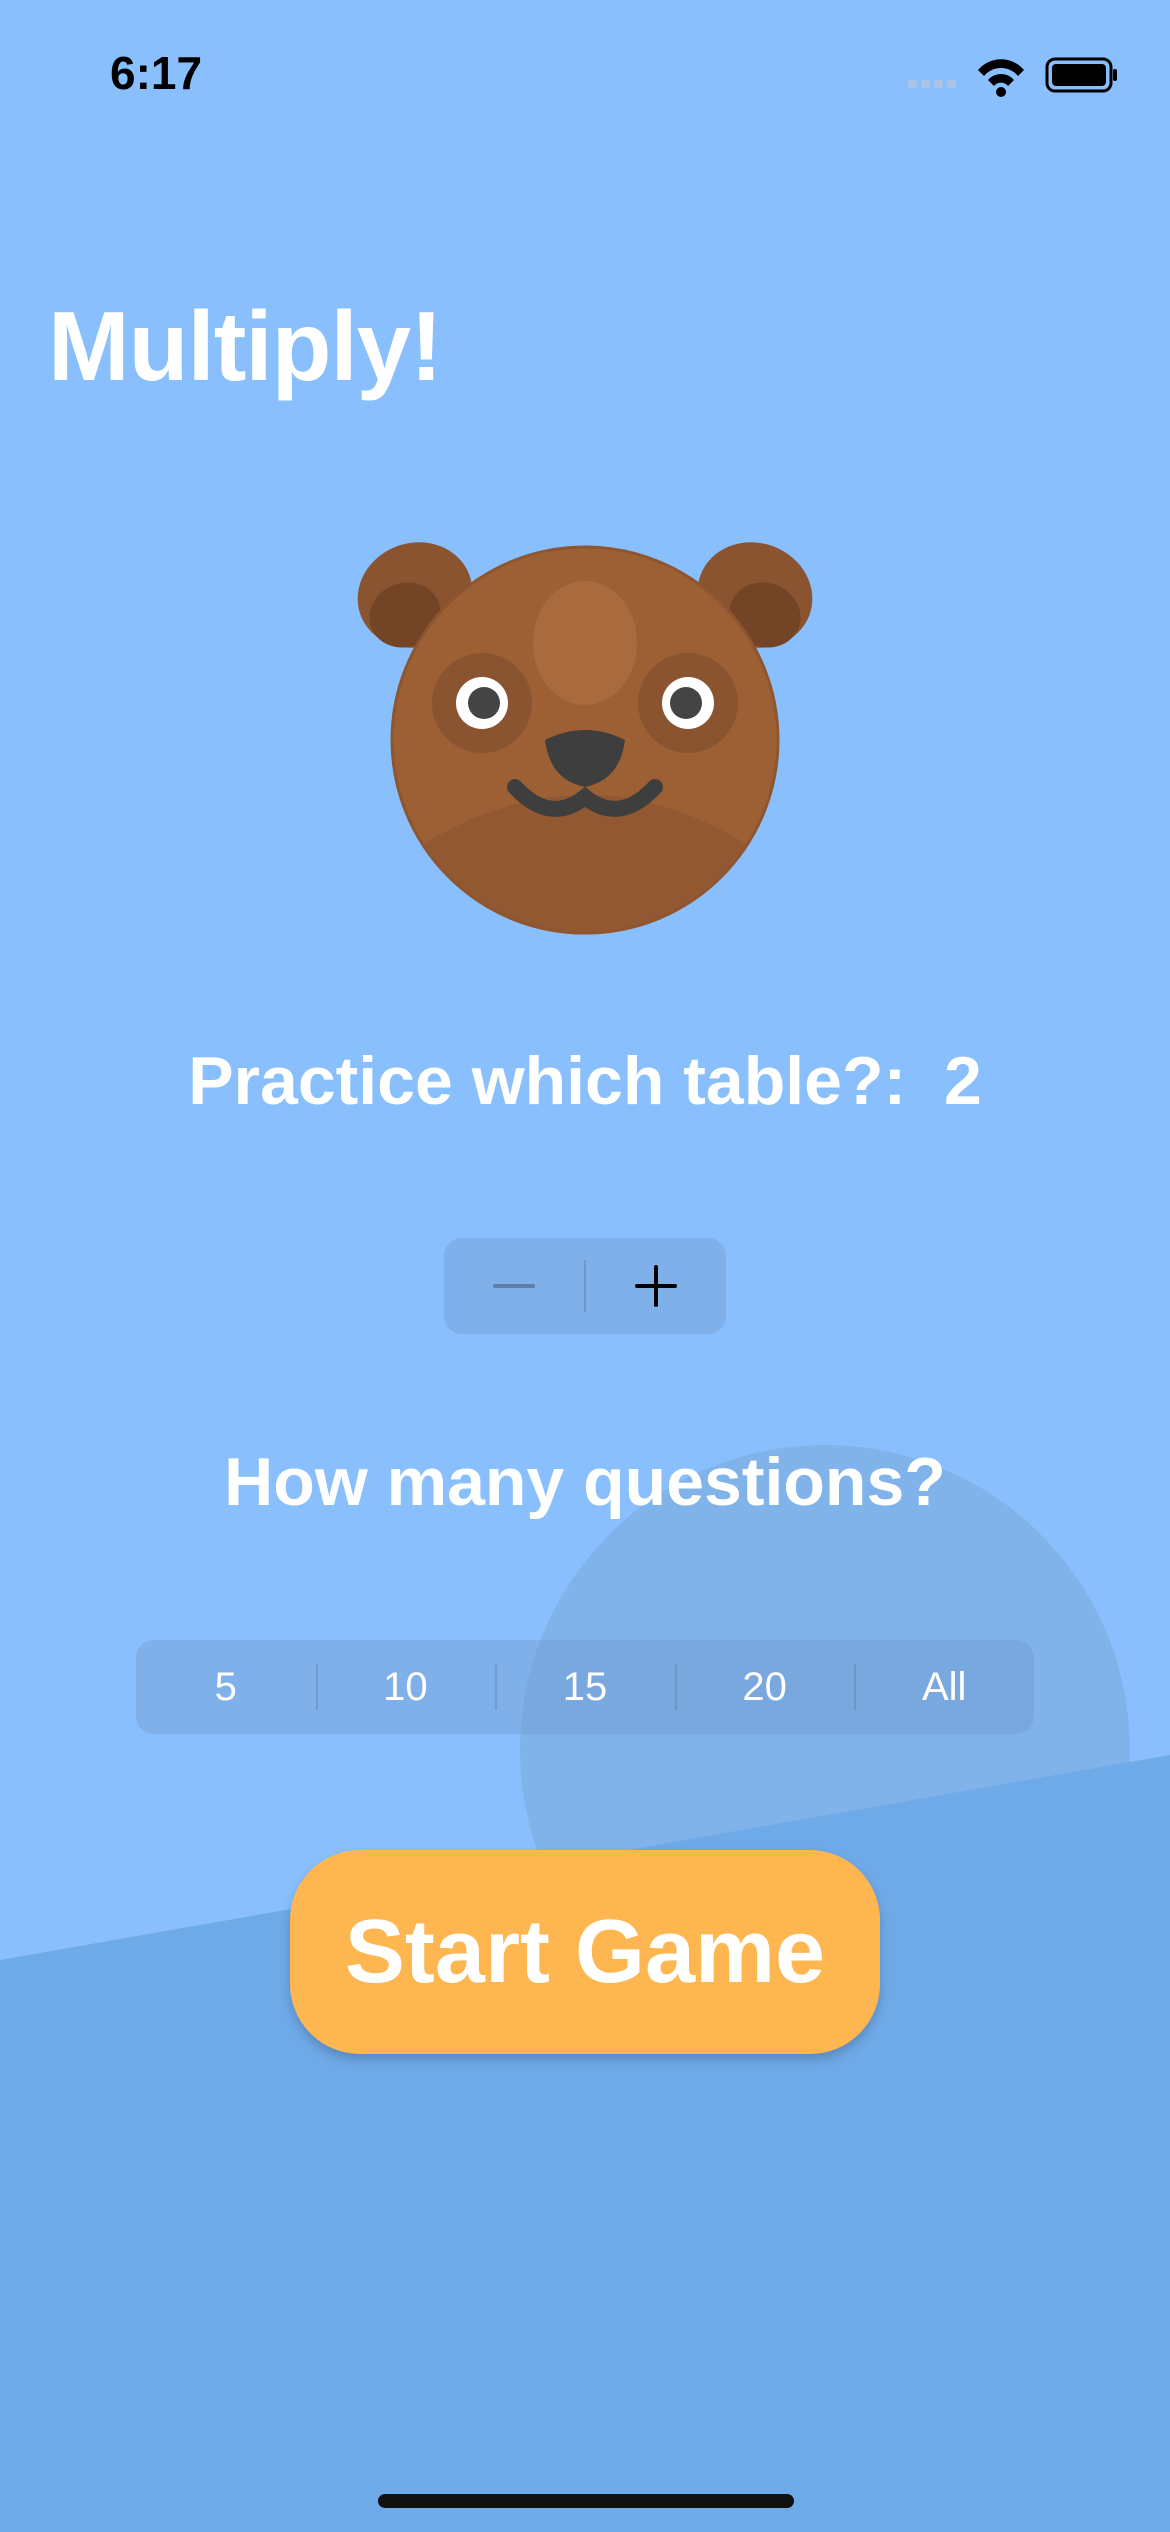  What do you see at coordinates (962, 1081) in the screenshot?
I see `table-value: 2` at bounding box center [962, 1081].